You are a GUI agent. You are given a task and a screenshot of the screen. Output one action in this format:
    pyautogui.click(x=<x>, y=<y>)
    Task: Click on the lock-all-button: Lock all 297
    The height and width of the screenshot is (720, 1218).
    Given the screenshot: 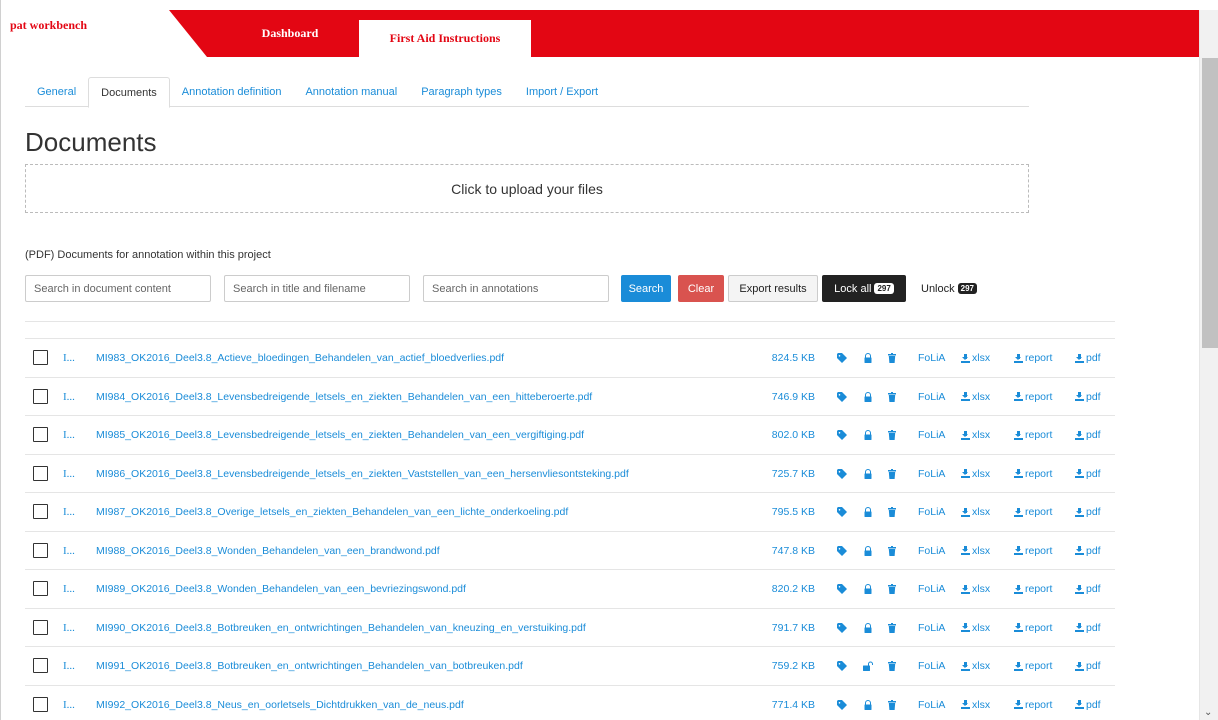 What is the action you would take?
    pyautogui.click(x=864, y=288)
    